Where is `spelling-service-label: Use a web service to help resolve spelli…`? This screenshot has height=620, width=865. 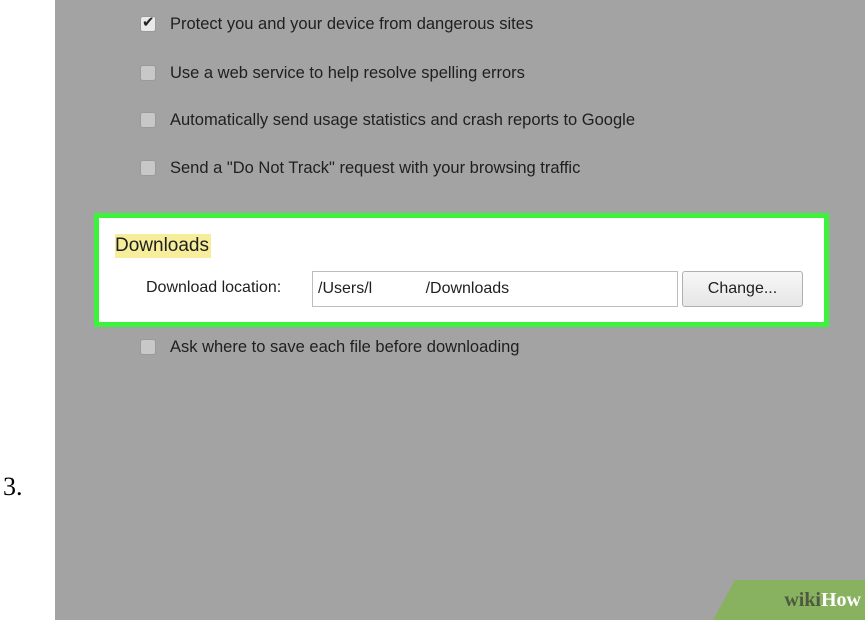 spelling-service-label: Use a web service to help resolve spelli… is located at coordinates (347, 72).